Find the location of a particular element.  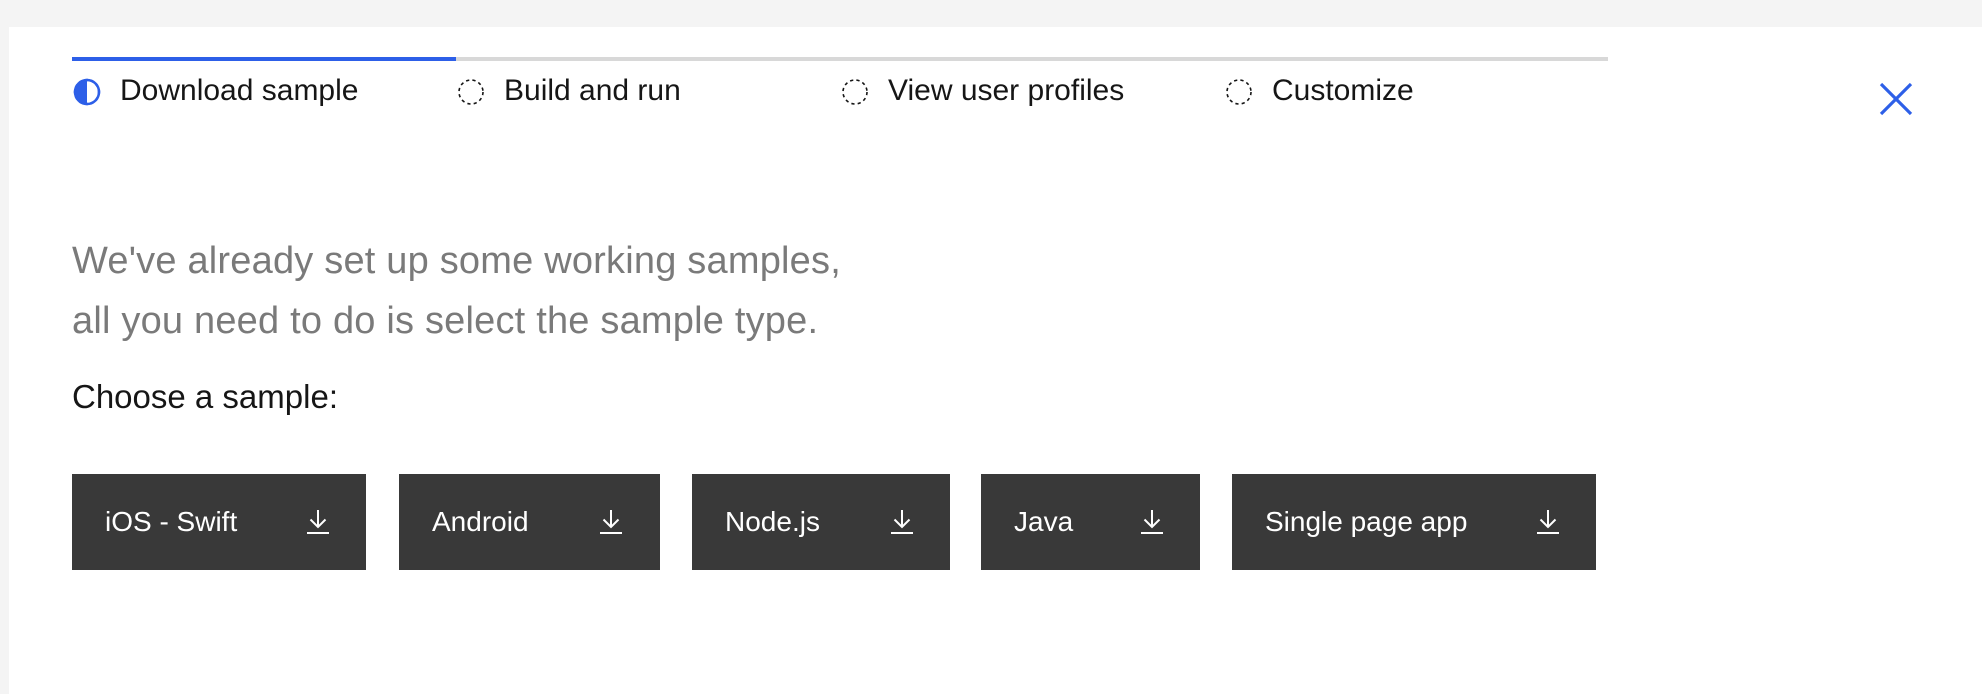

sample-button-single-page-app: Single page app is located at coordinates (1414, 522).